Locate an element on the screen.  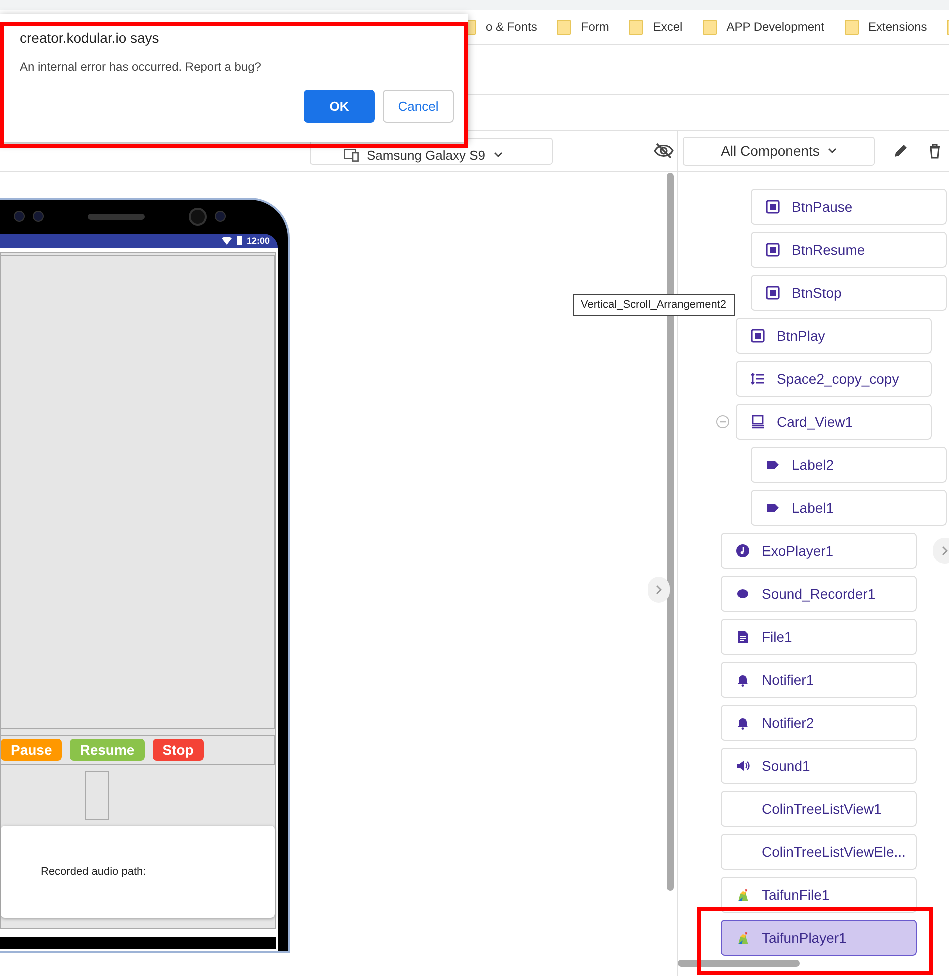
speaker-icon is located at coordinates (743, 766).